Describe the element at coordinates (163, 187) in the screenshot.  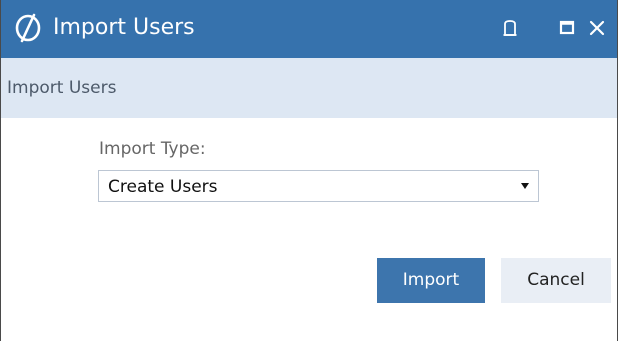
I see `import-type-value: Create Users` at that location.